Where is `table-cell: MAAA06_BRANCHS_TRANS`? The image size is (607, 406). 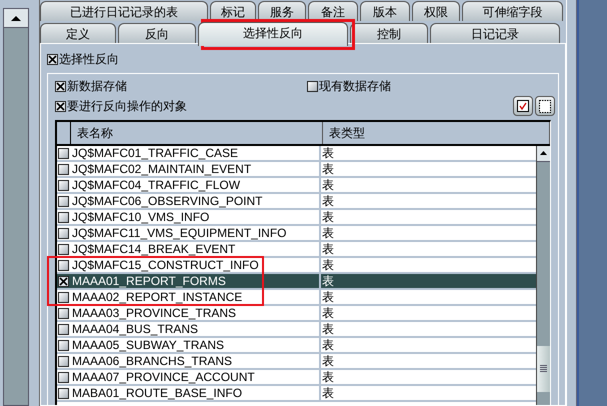
table-cell: MAAA06_BRANCHS_TRANS is located at coordinates (196, 361).